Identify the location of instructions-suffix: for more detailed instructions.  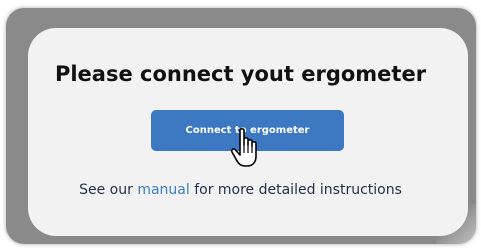
(295, 190).